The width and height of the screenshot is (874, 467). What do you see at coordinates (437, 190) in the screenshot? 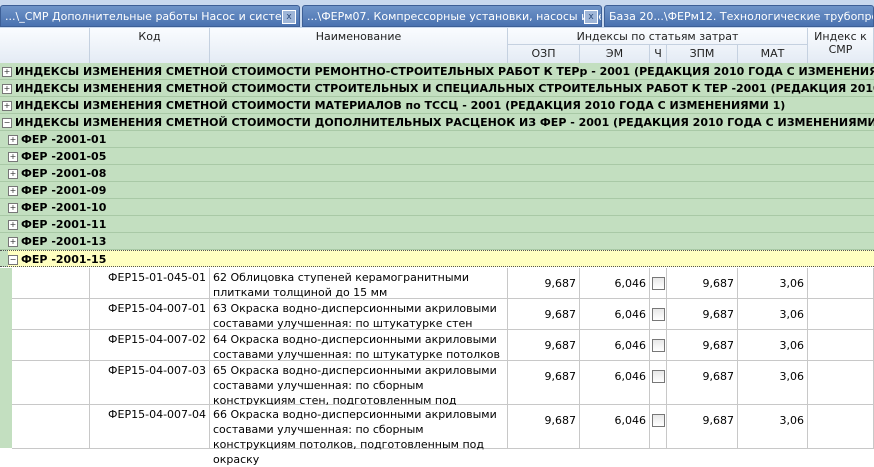
I see `subgroup-row: + ФЕР -2001-09` at bounding box center [437, 190].